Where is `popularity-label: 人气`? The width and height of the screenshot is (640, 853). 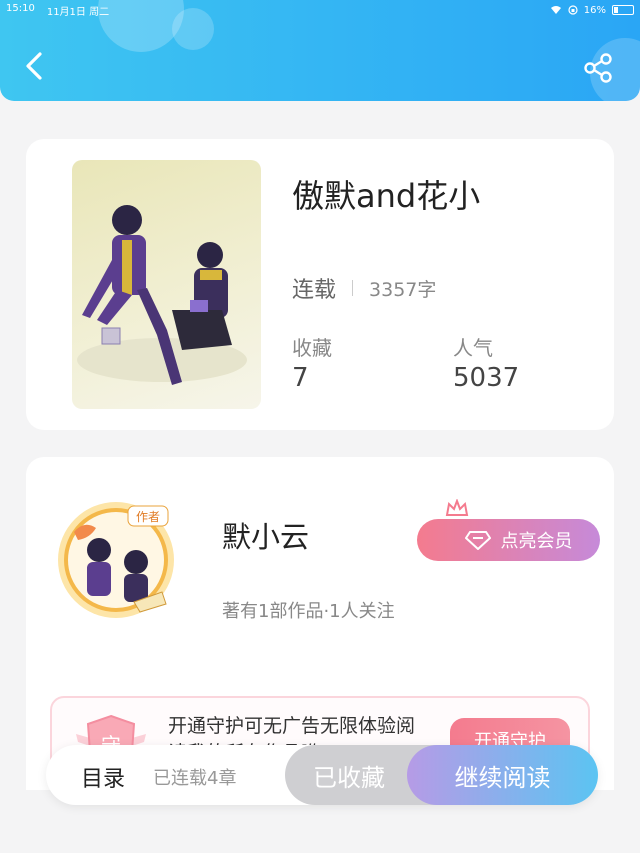
popularity-label: 人气 is located at coordinates (473, 348).